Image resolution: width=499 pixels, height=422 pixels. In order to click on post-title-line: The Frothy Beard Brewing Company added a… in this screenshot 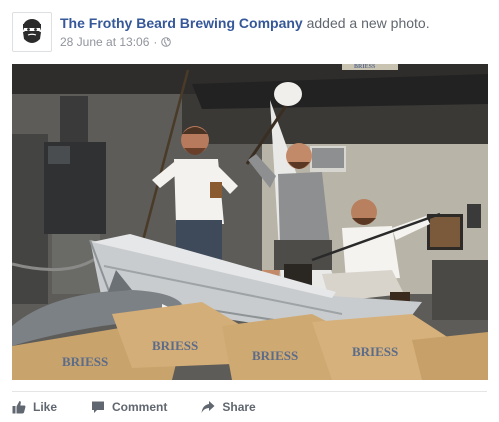, I will do `click(245, 23)`.